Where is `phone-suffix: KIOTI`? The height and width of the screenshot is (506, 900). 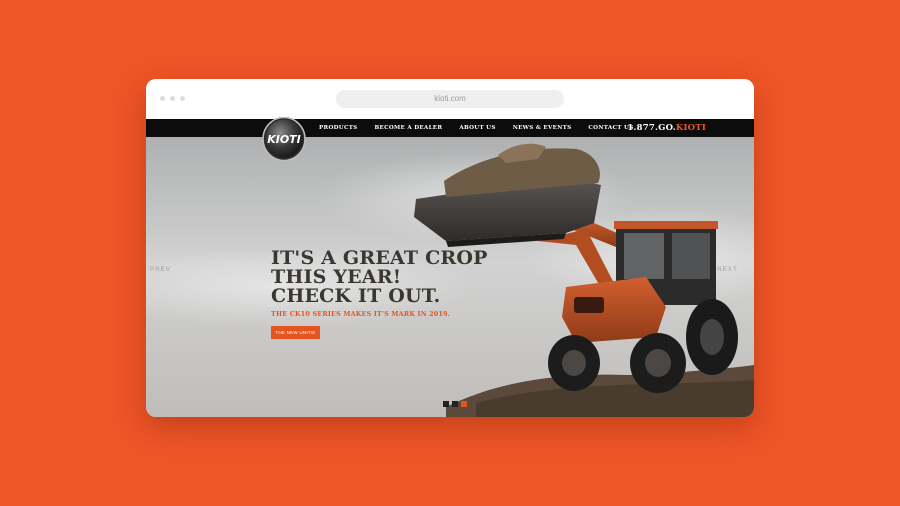
phone-suffix: KIOTI is located at coordinates (690, 128).